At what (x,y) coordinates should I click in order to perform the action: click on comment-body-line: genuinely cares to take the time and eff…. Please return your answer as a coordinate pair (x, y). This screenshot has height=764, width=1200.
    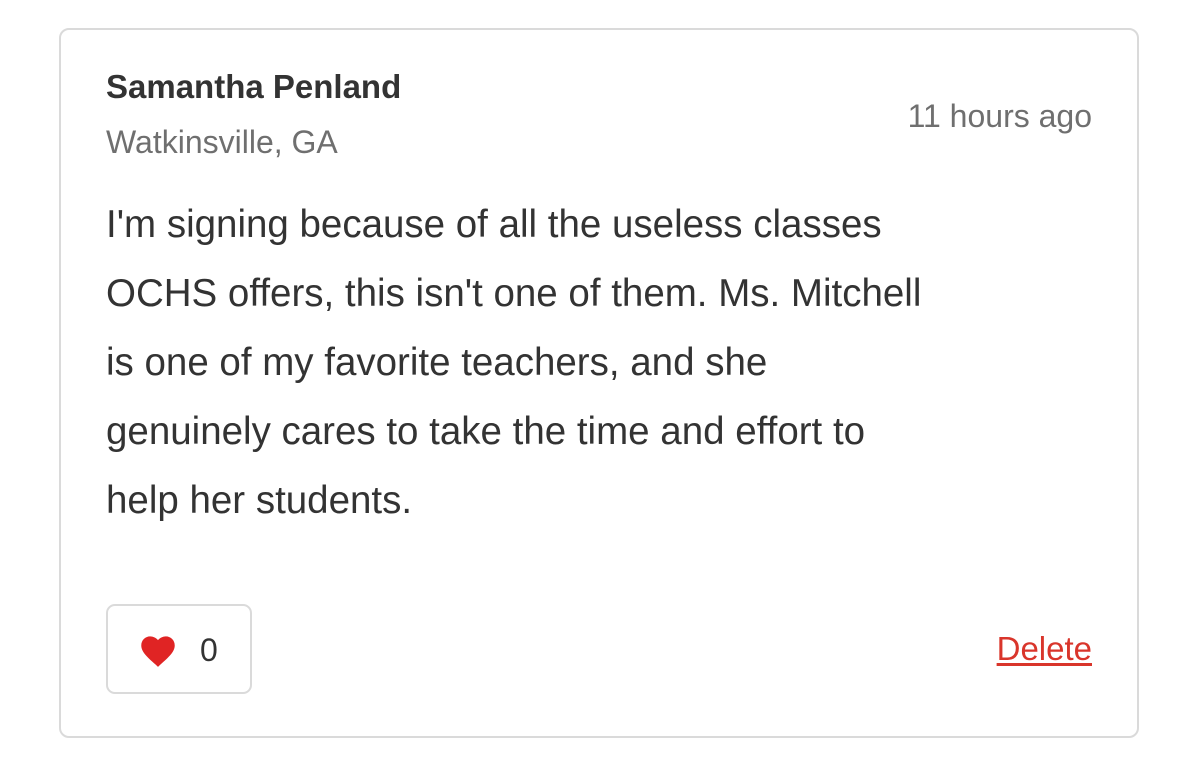
    Looking at the image, I should click on (486, 431).